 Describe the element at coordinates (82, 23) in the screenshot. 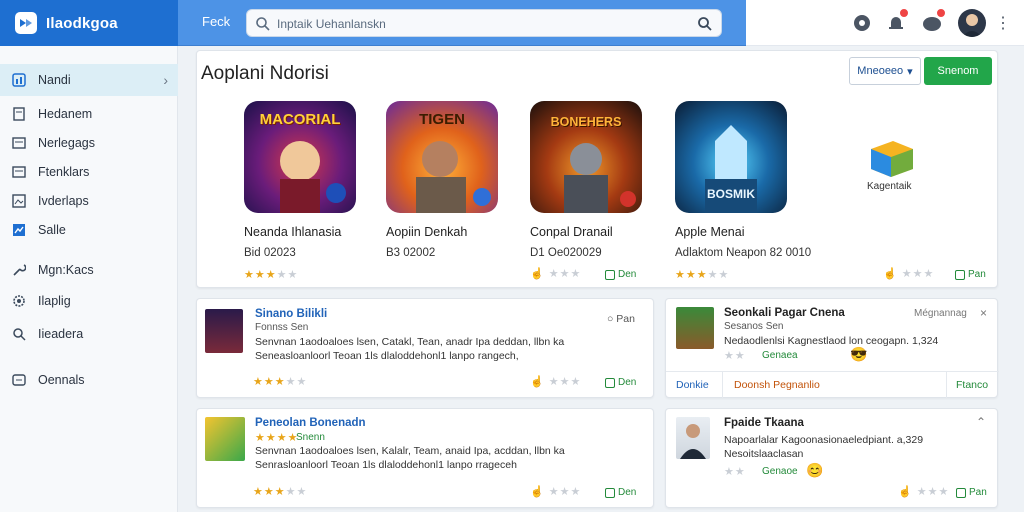

I see `app-title: Ilaodkgoa` at that location.